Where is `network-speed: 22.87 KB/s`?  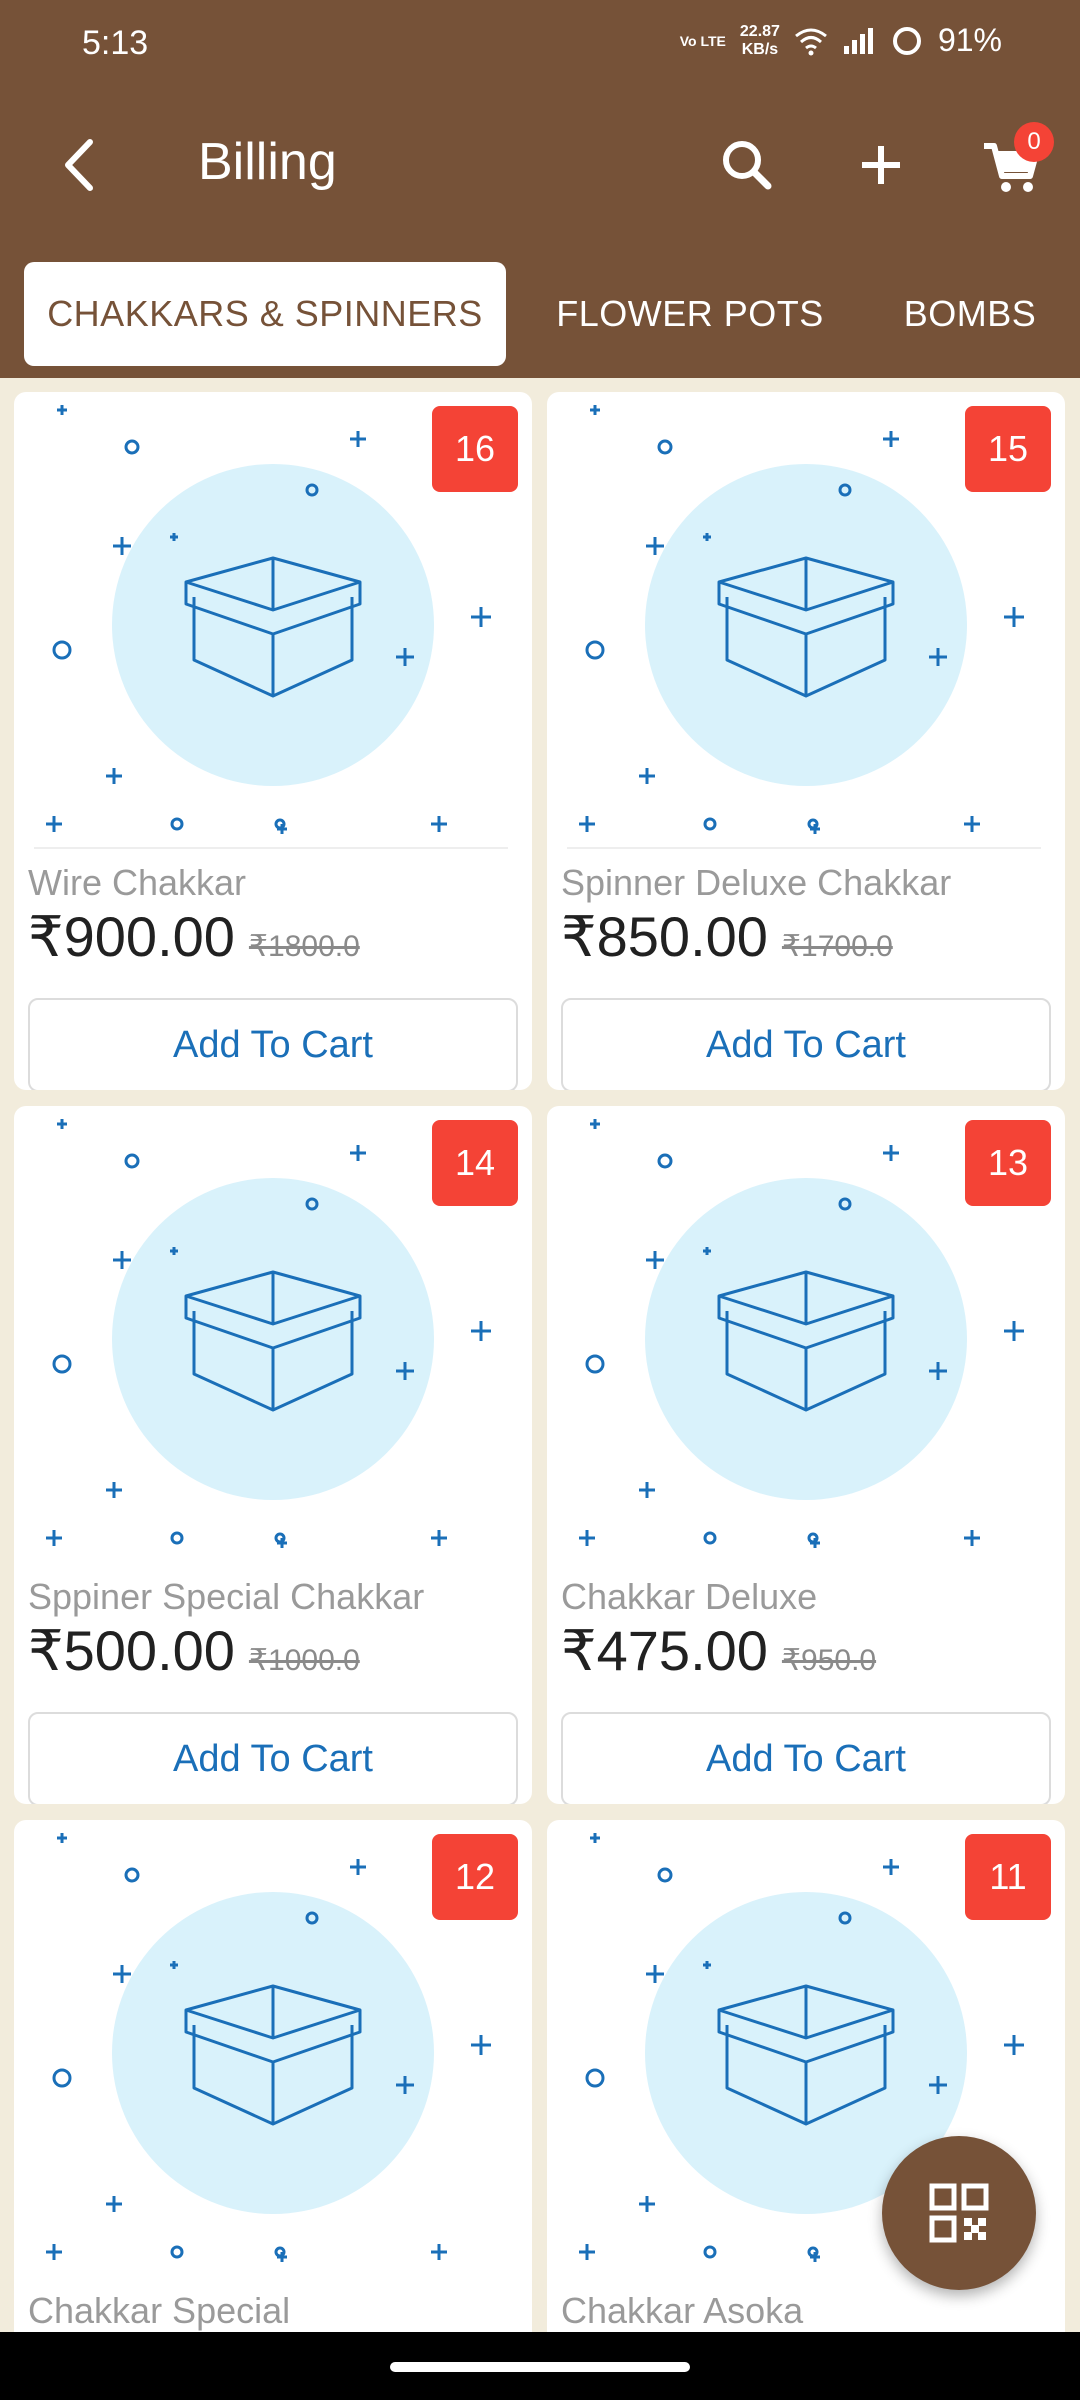
network-speed: 22.87 KB/s is located at coordinates (760, 41).